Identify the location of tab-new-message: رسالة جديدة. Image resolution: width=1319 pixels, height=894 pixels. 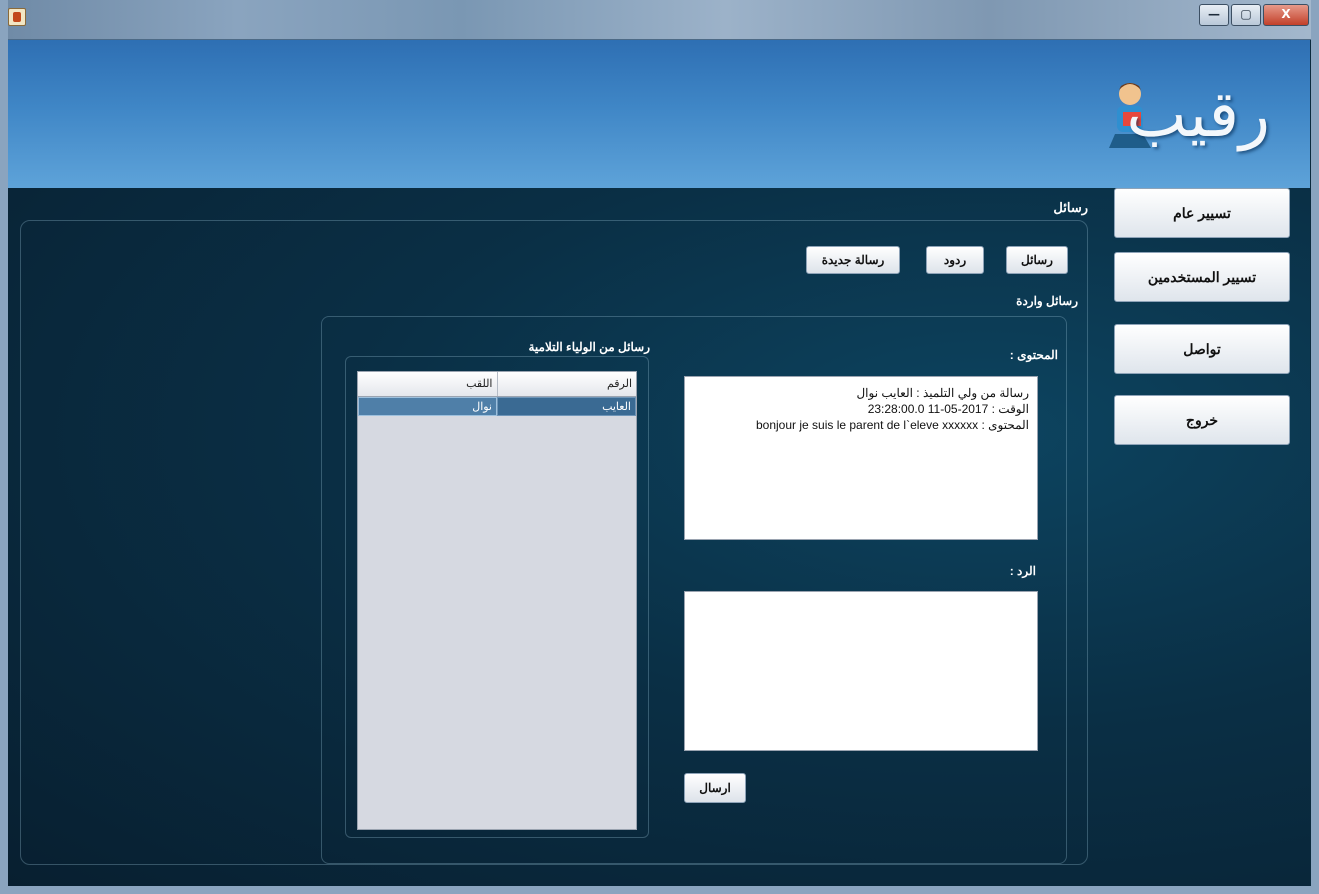
(853, 260).